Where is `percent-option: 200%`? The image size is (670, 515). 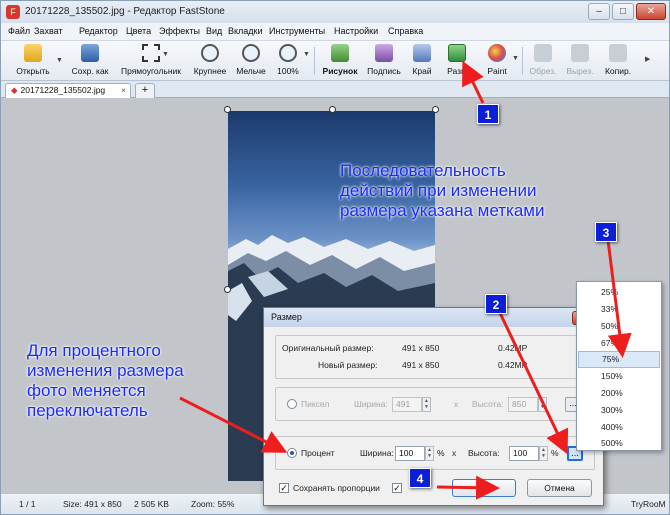 percent-option: 200% is located at coordinates (619, 393).